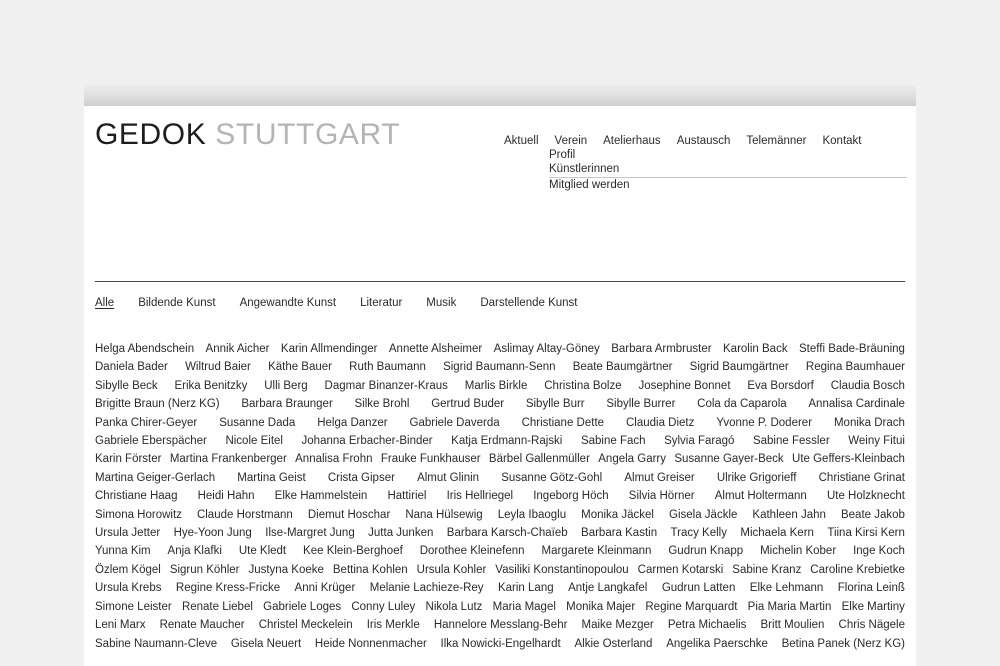  Describe the element at coordinates (684, 386) in the screenshot. I see `artist-link: Josephine Bonnet` at that location.